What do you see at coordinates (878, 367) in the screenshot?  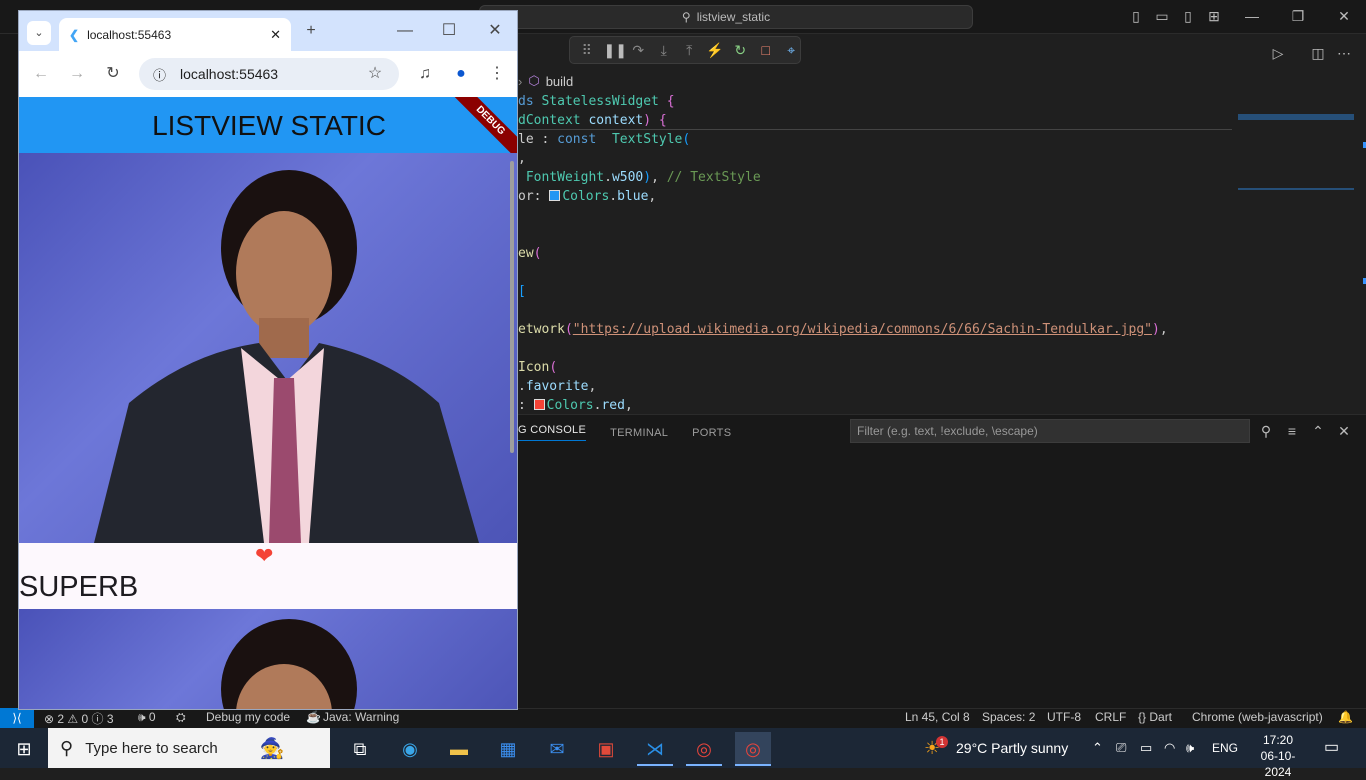 I see `code-line: Icon(` at bounding box center [878, 367].